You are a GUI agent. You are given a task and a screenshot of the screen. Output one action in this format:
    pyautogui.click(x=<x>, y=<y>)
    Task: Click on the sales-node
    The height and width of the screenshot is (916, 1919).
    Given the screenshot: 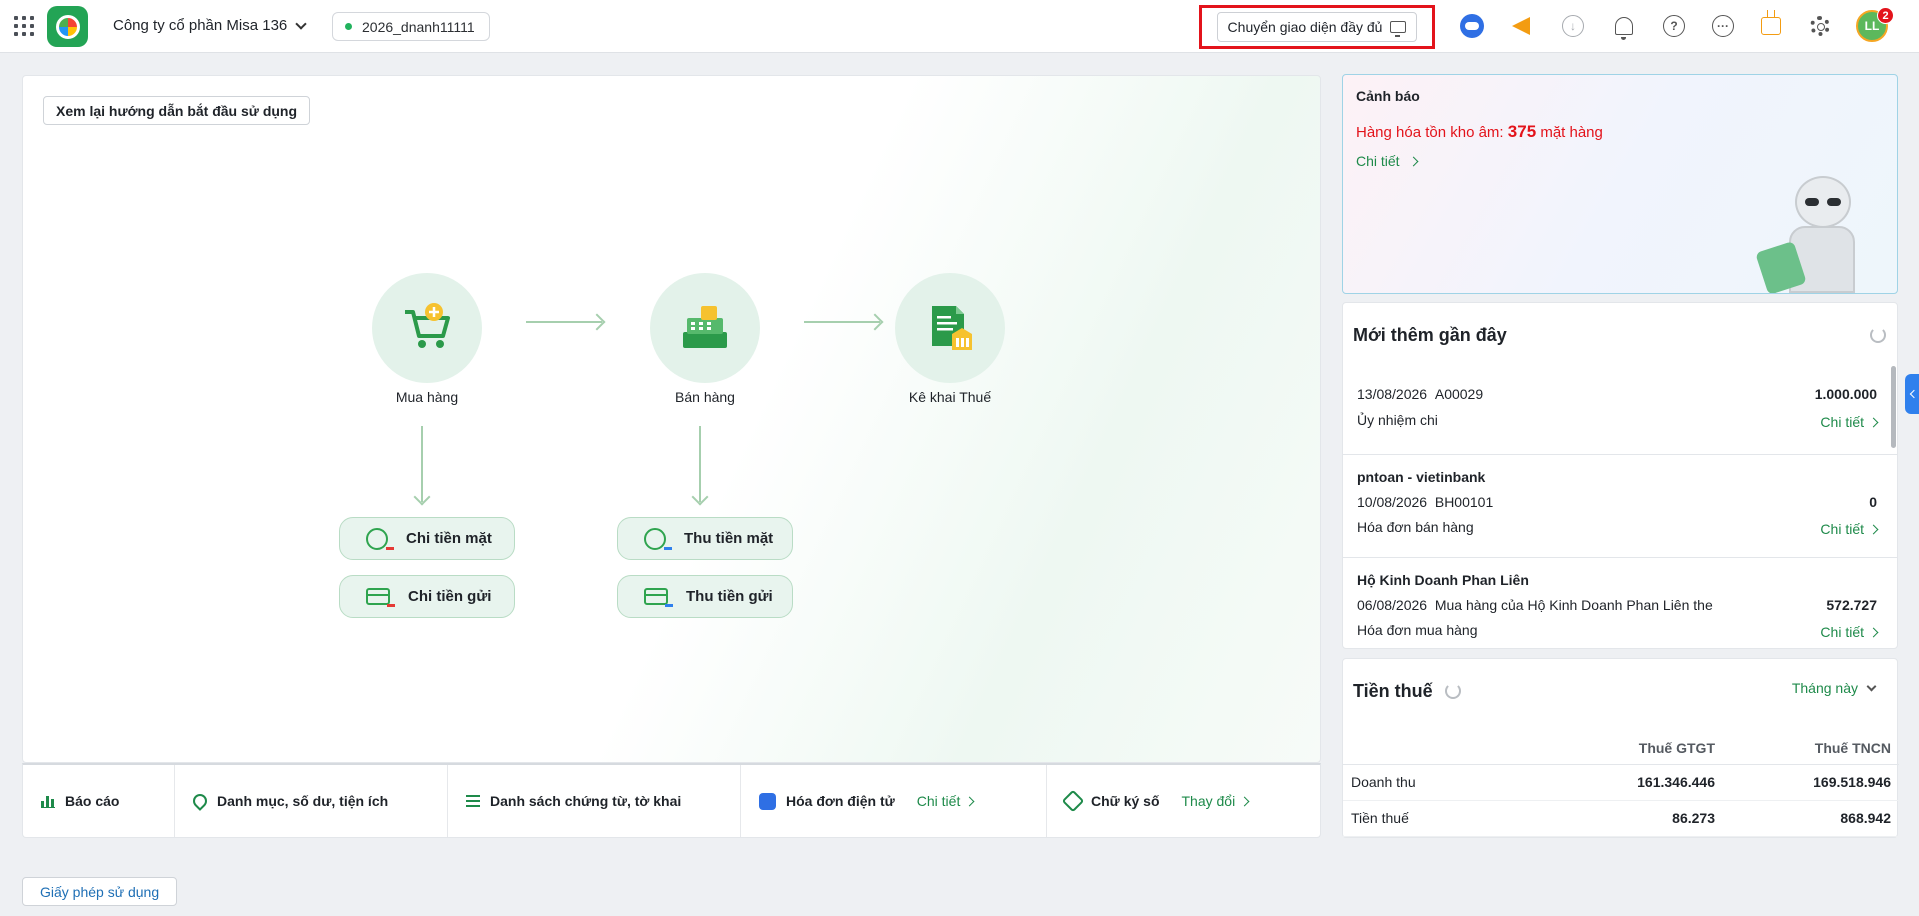 What is the action you would take?
    pyautogui.click(x=705, y=328)
    